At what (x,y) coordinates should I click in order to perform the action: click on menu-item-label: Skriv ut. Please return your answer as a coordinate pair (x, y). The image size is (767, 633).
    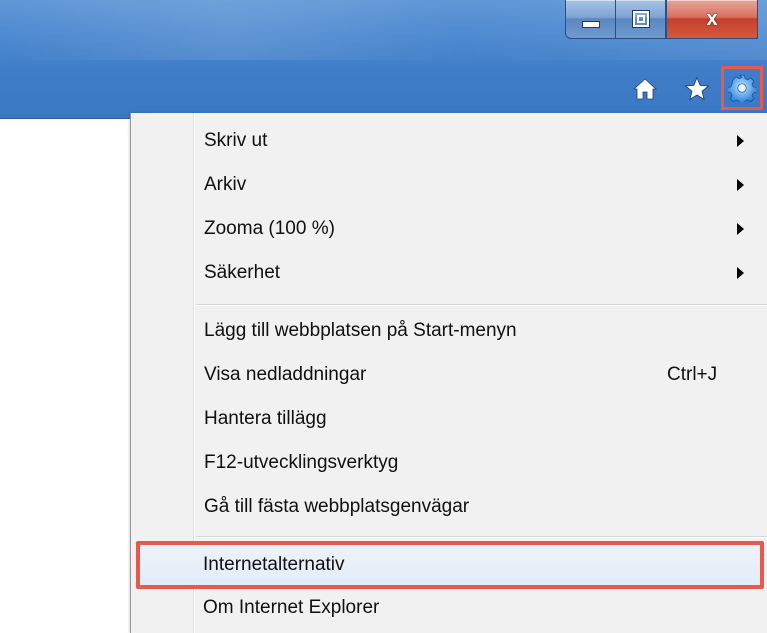
    Looking at the image, I should click on (236, 140).